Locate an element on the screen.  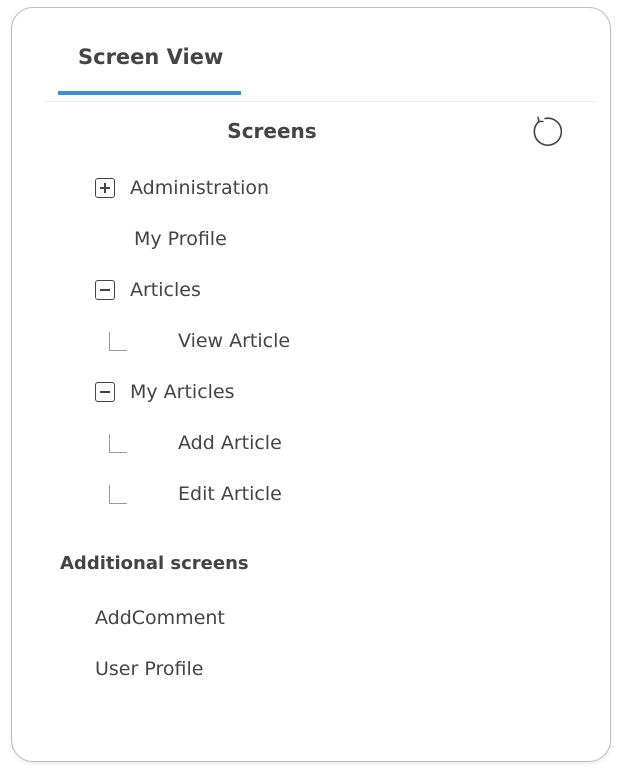
tree-item-label: View Article is located at coordinates (234, 341).